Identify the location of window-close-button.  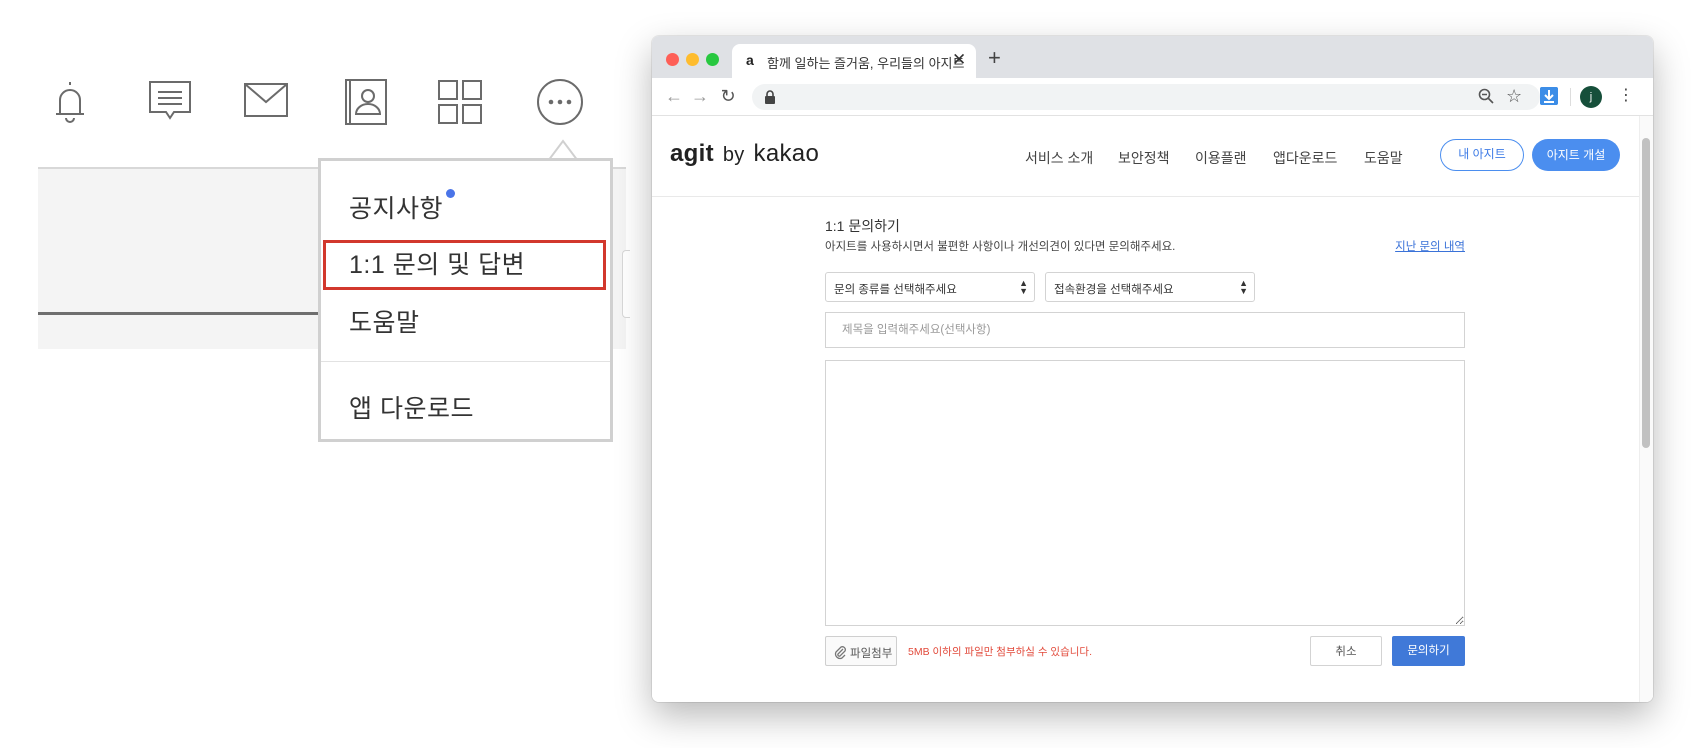
(672, 59).